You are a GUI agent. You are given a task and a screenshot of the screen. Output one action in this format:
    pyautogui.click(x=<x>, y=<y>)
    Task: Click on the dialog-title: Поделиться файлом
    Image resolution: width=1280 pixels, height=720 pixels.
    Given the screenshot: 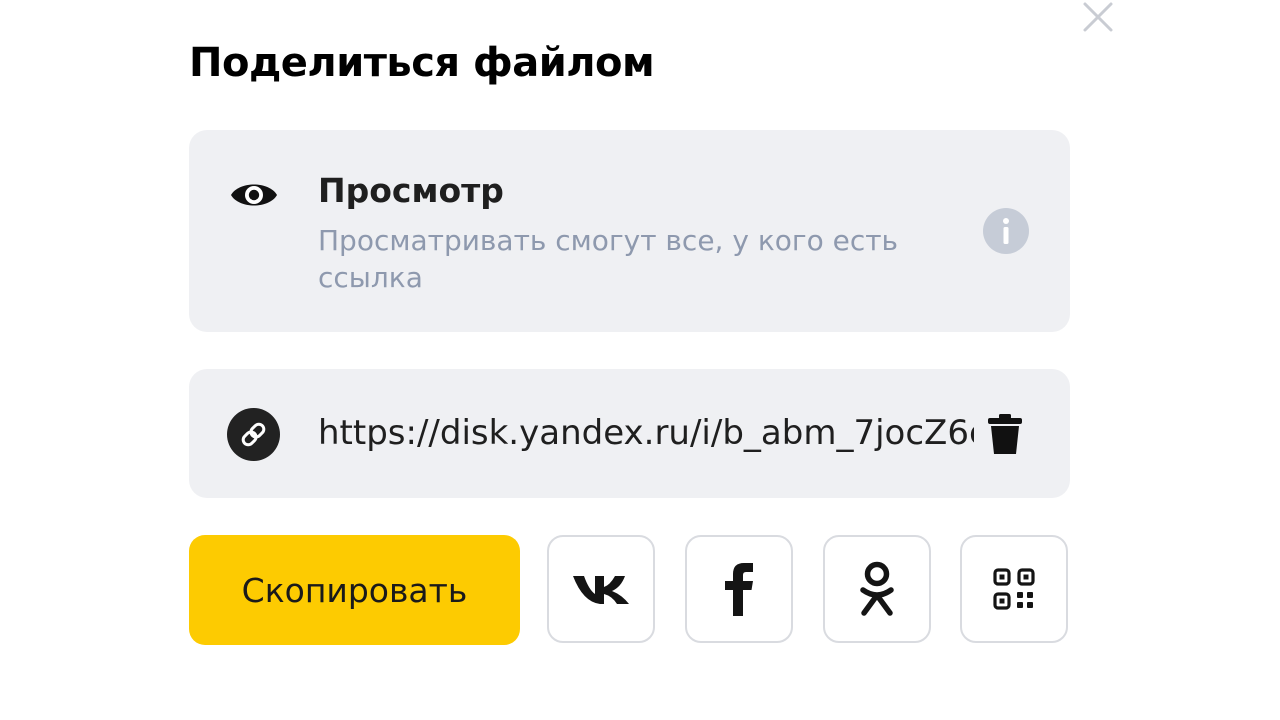 What is the action you would take?
    pyautogui.click(x=422, y=63)
    